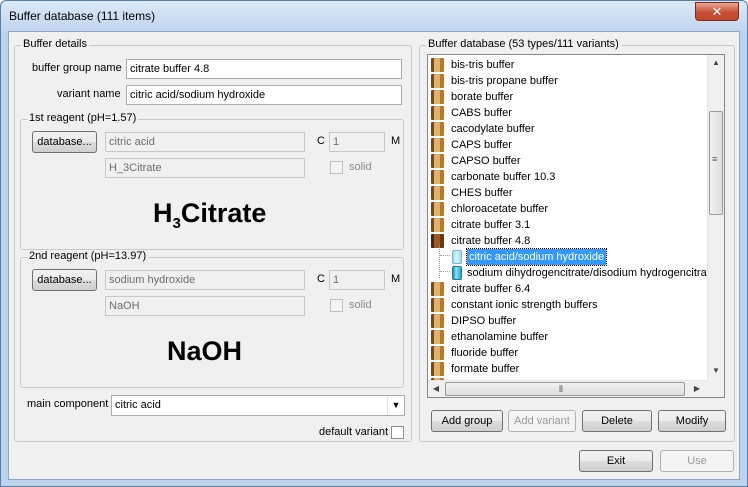 The image size is (748, 487). I want to click on tree-variant-item: citric acid/sodium hydroxide, so click(567, 257).